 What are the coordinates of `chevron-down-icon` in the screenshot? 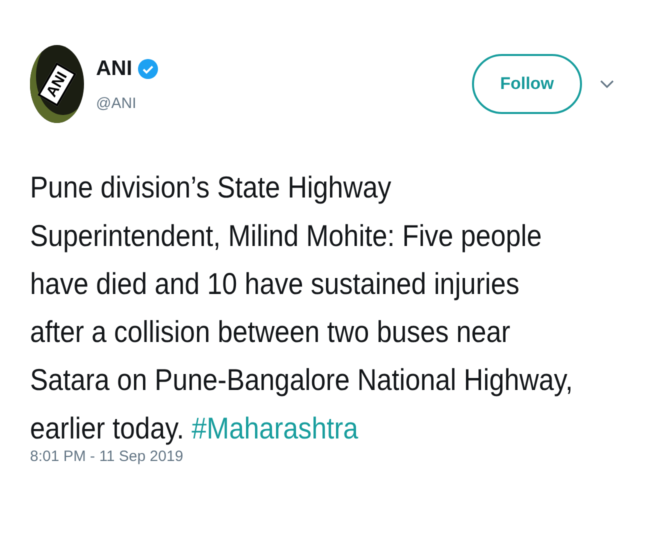 It's located at (607, 84).